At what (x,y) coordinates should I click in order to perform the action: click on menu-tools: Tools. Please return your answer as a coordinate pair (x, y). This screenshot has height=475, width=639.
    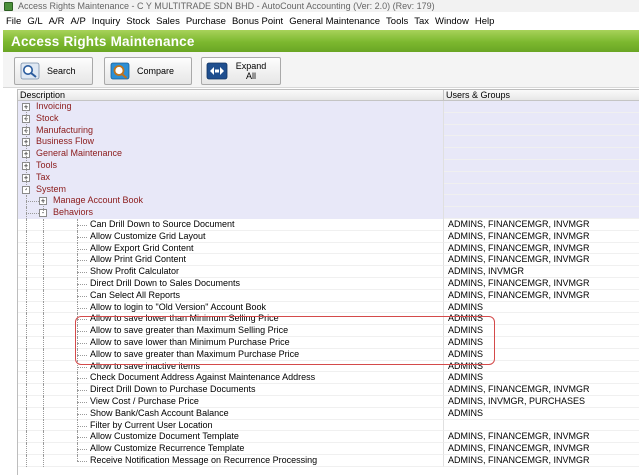
    Looking at the image, I should click on (397, 21).